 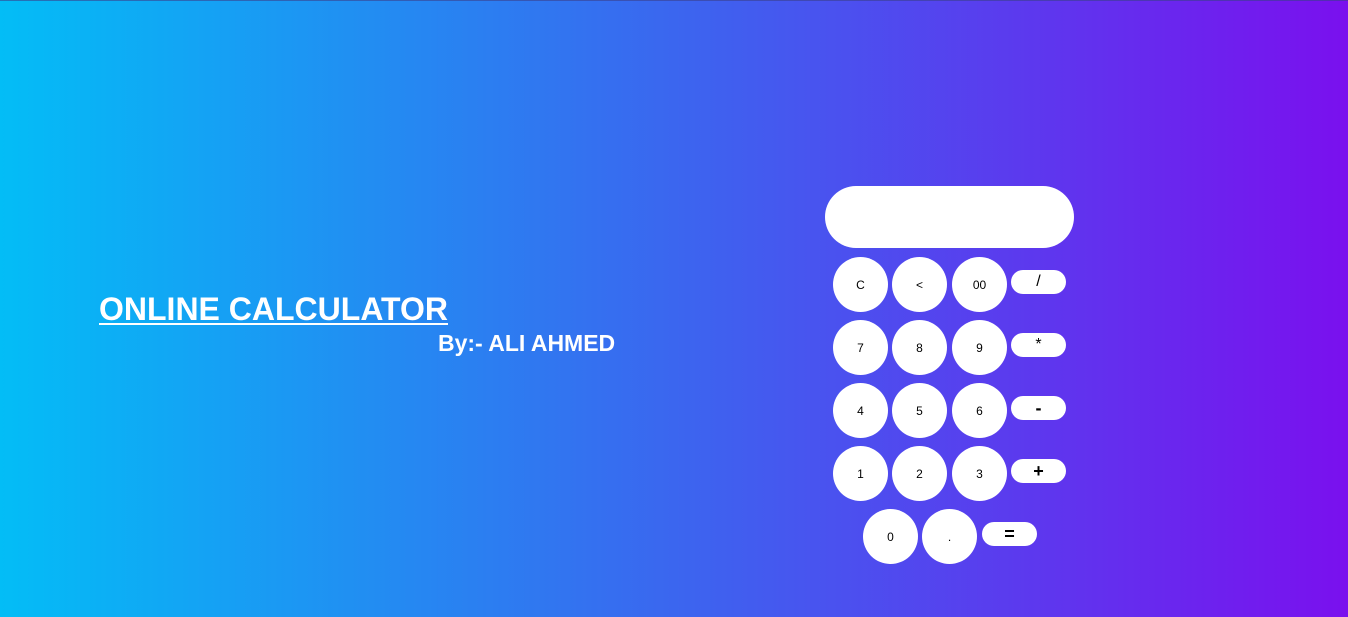 I want to click on digit-4-button: 4, so click(x=860, y=410).